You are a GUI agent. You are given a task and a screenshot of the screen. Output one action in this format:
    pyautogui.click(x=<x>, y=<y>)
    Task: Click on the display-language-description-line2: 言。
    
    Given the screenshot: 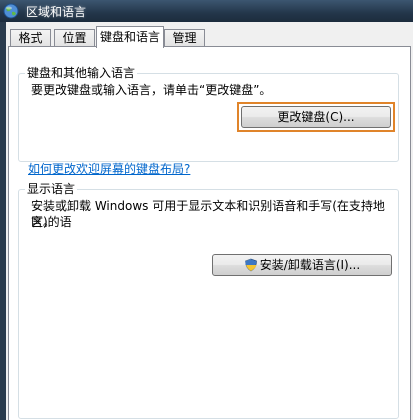 What is the action you would take?
    pyautogui.click(x=43, y=222)
    